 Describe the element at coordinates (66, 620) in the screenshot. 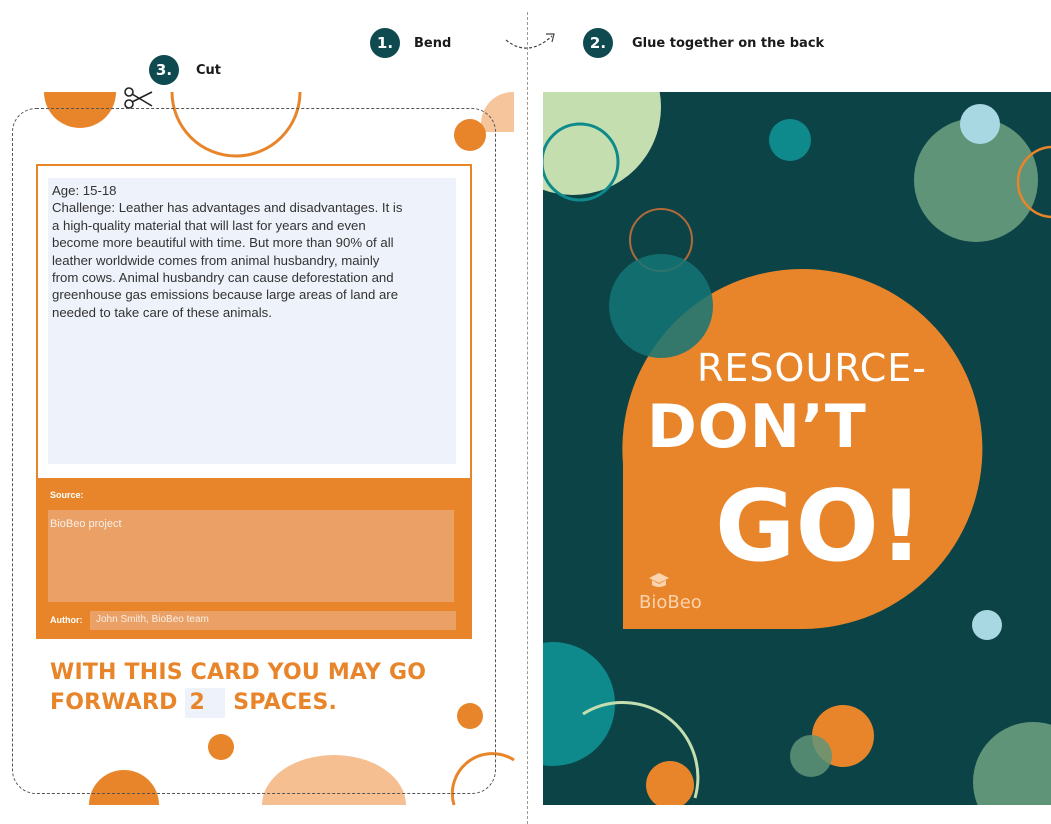

I see `author-label: Author:` at that location.